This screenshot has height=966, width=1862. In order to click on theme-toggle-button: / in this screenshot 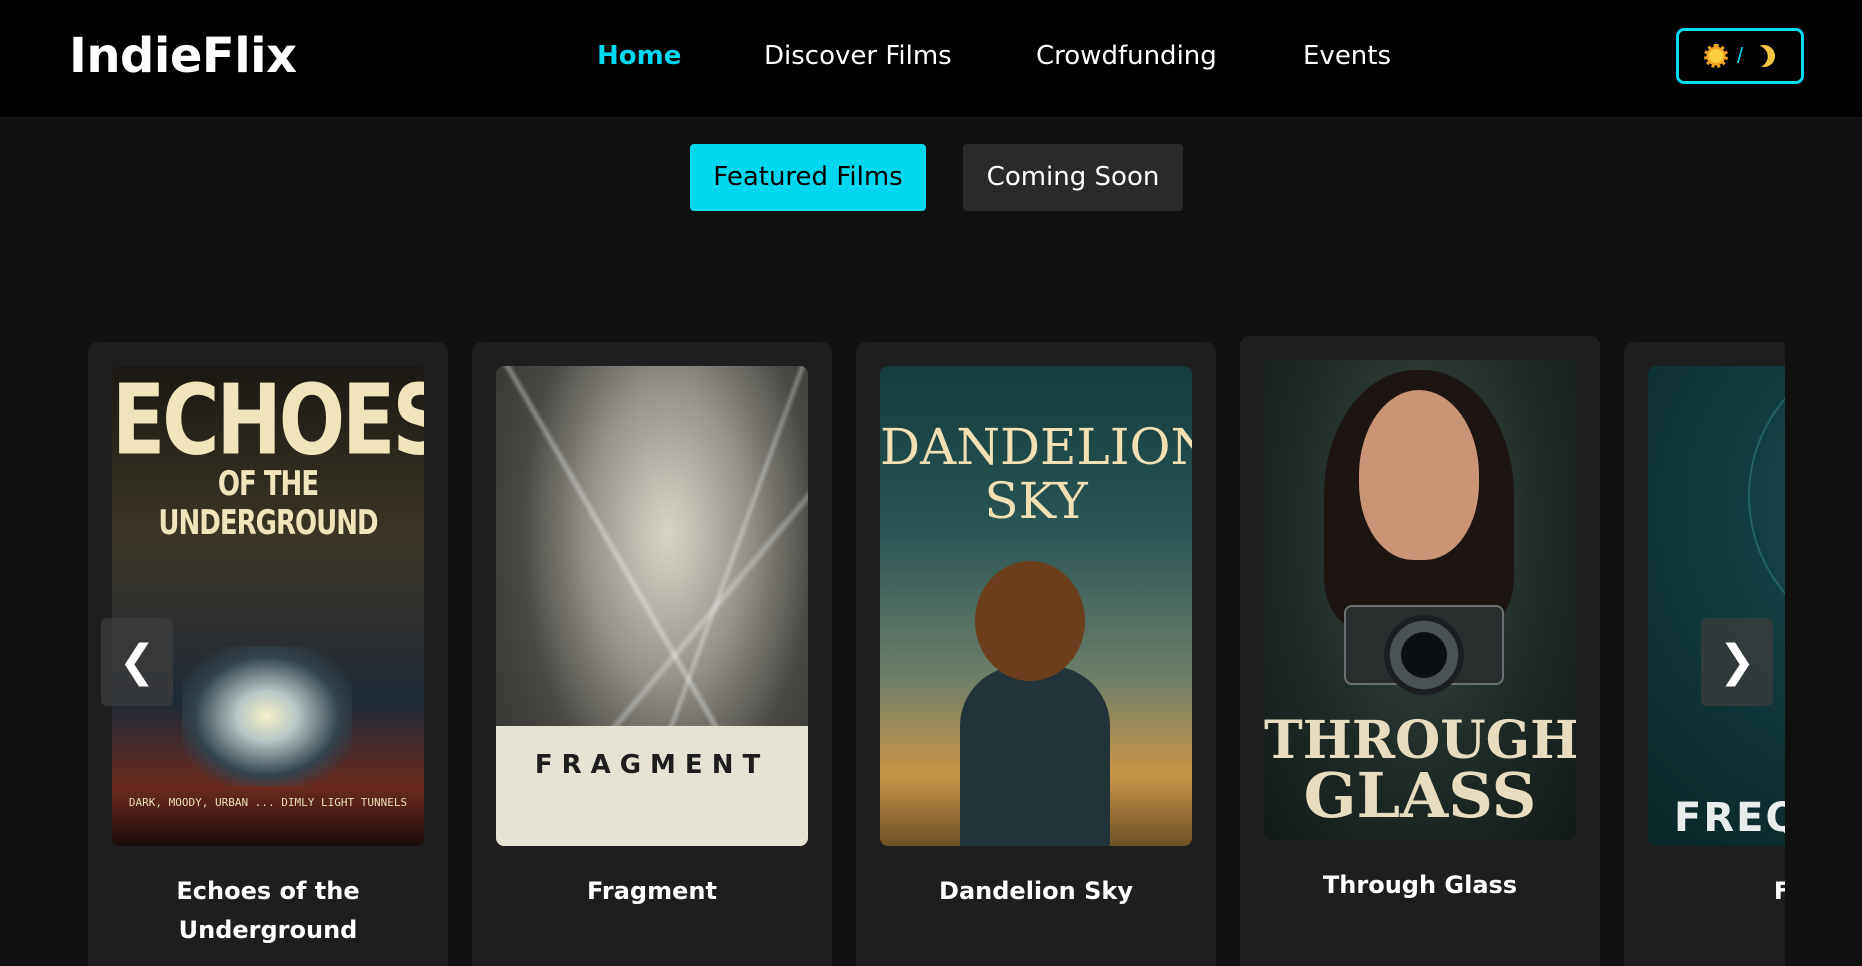, I will do `click(1740, 56)`.